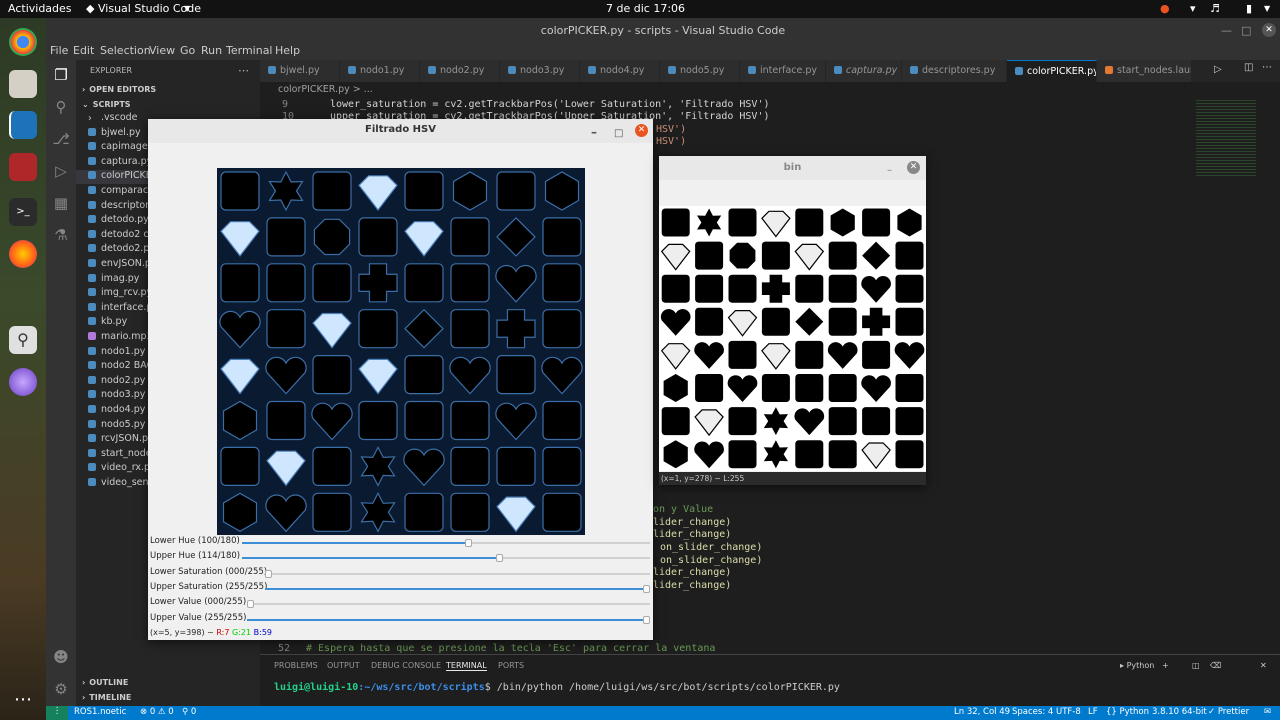  Describe the element at coordinates (1267, 67) in the screenshot. I see `editor-more-icon: ⋯` at that location.